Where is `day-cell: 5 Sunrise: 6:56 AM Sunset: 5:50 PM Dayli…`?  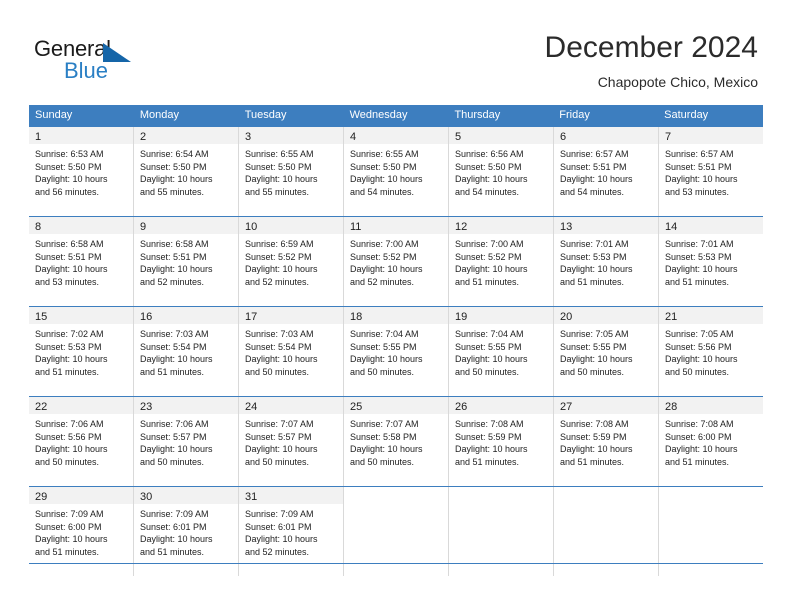
day-cell: 5 Sunrise: 6:56 AM Sunset: 5:50 PM Dayli… is located at coordinates (501, 171).